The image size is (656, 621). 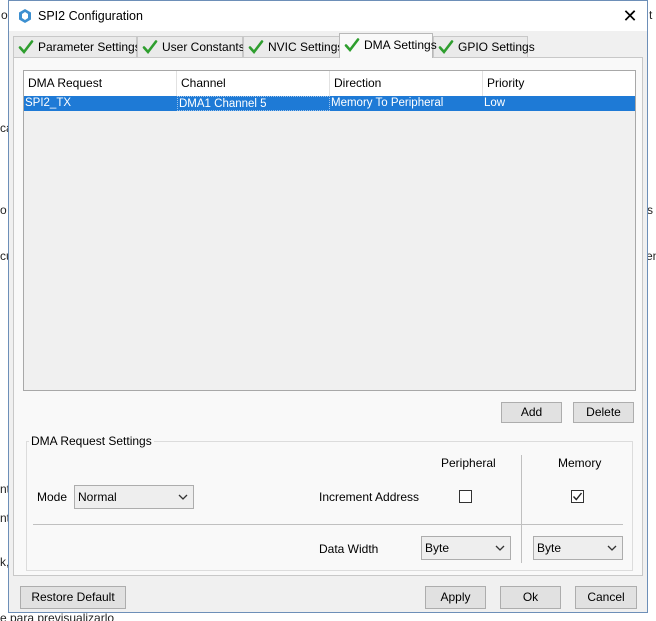 What do you see at coordinates (349, 549) in the screenshot?
I see `data-width-label: Data Width` at bounding box center [349, 549].